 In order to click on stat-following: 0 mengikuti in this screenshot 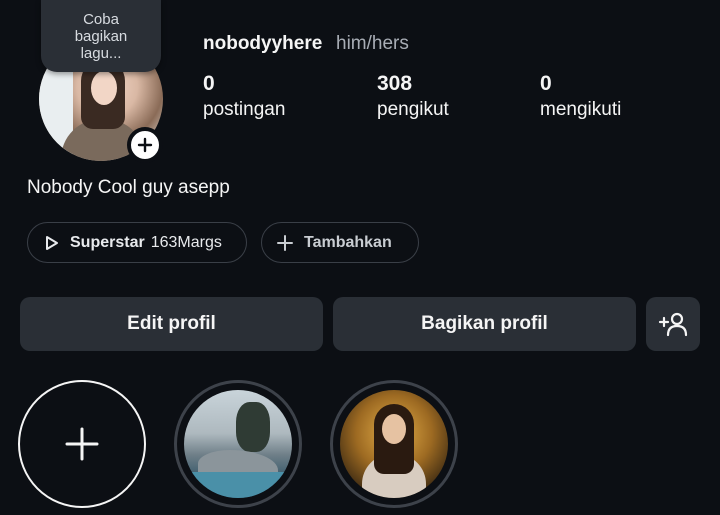, I will do `click(580, 96)`.